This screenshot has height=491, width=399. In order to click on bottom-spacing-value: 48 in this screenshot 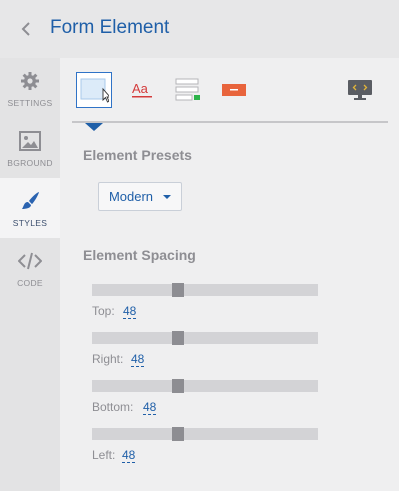, I will do `click(150, 407)`.